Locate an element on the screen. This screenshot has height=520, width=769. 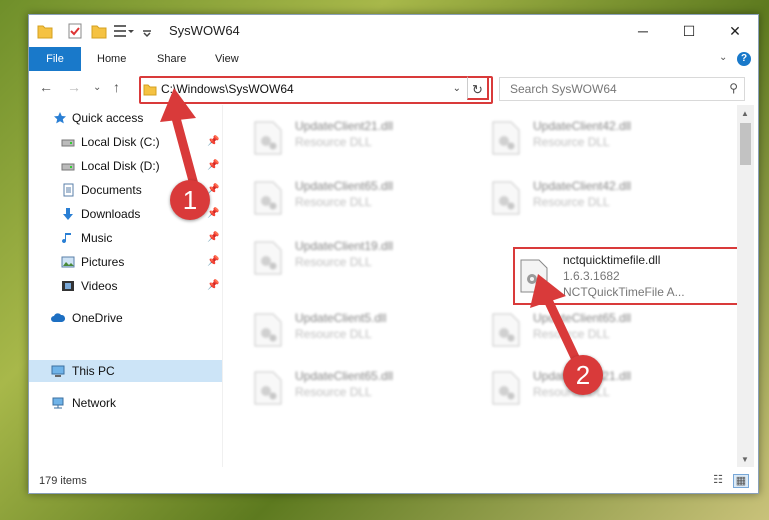
scroll-thumb is located at coordinates (745, 144).